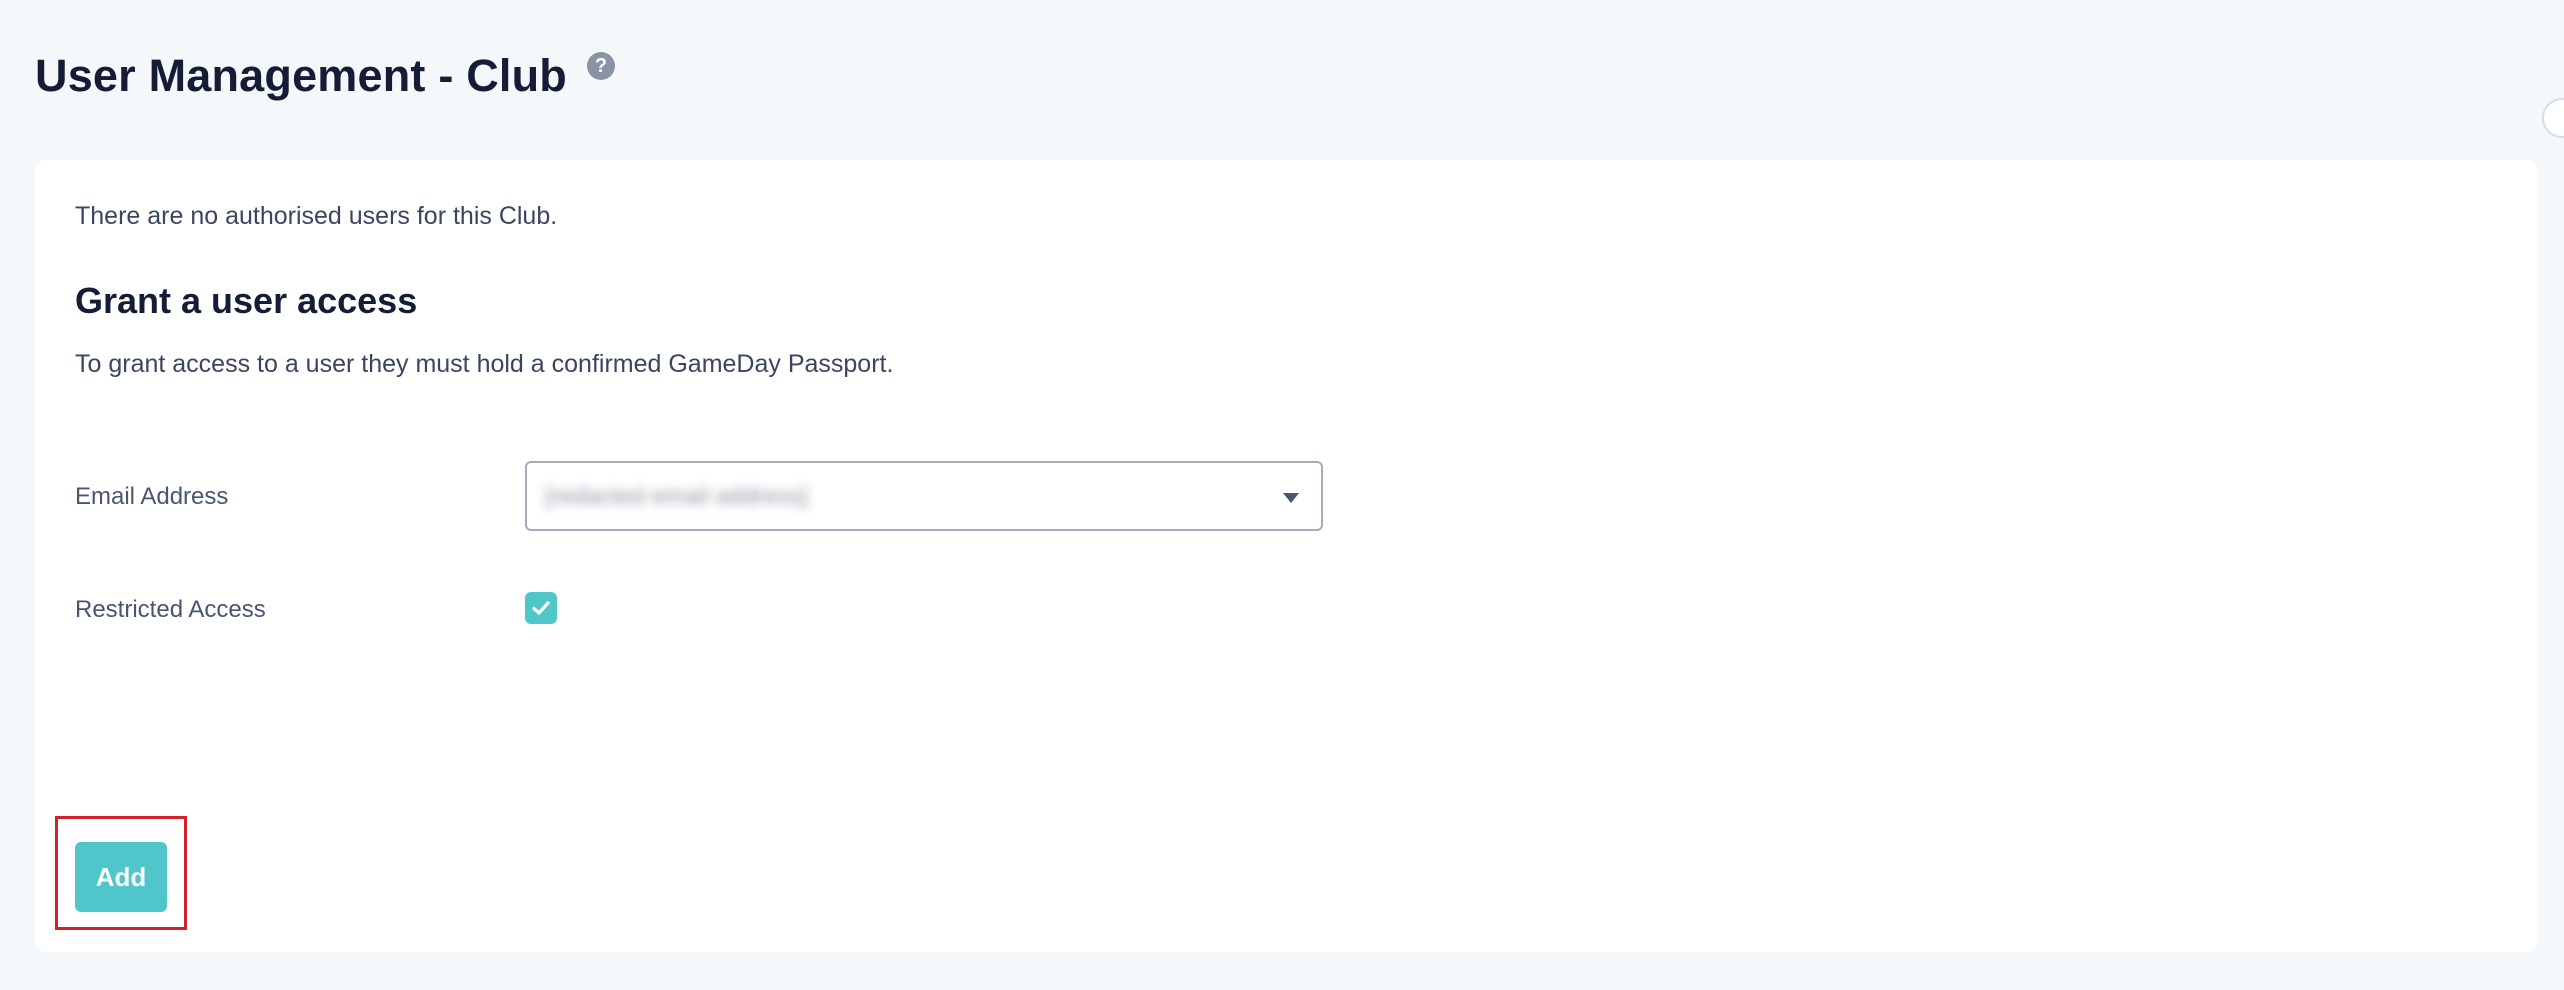  What do you see at coordinates (301, 75) in the screenshot?
I see `page-title: User Management - Club` at bounding box center [301, 75].